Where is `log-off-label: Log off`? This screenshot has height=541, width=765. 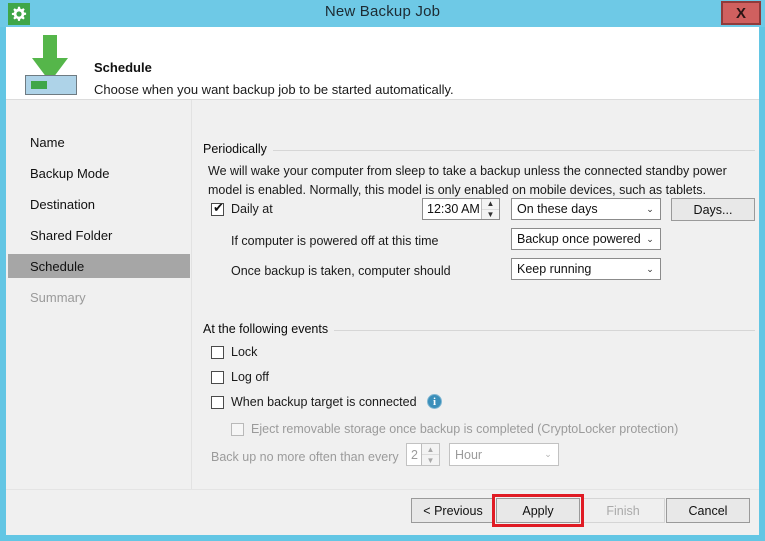 log-off-label: Log off is located at coordinates (250, 377).